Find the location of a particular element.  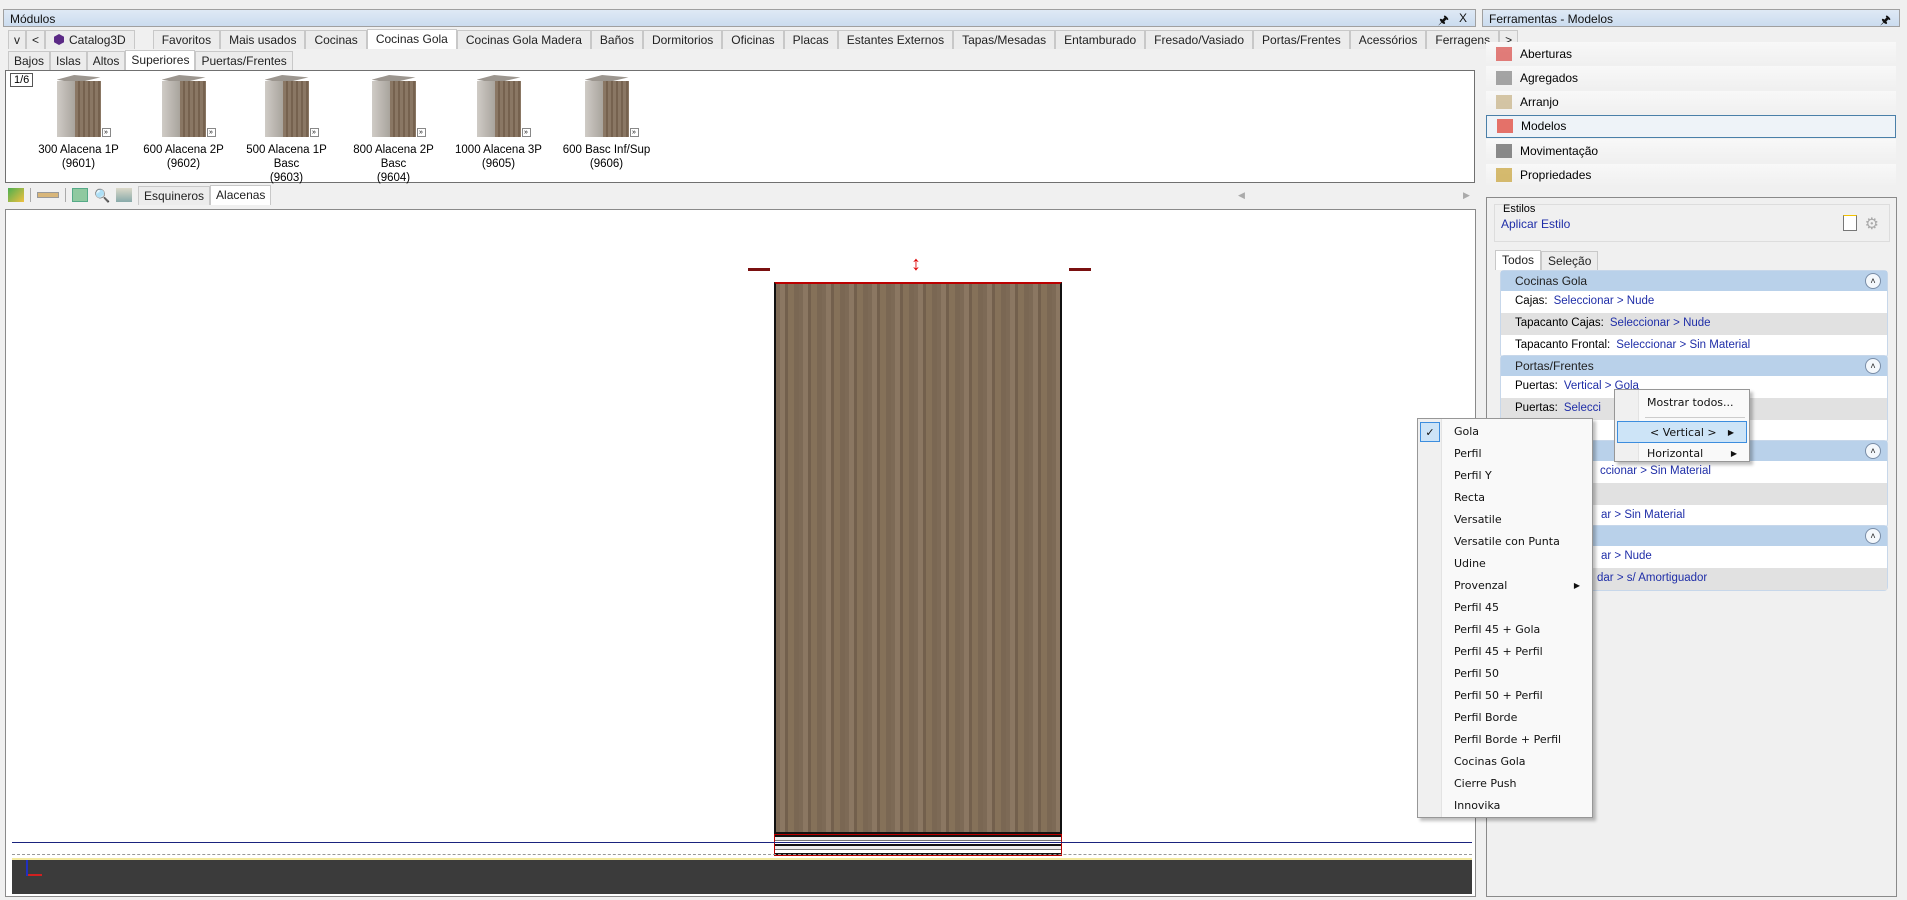

tool-item-propriedades: Propriedades is located at coordinates (1691, 175).